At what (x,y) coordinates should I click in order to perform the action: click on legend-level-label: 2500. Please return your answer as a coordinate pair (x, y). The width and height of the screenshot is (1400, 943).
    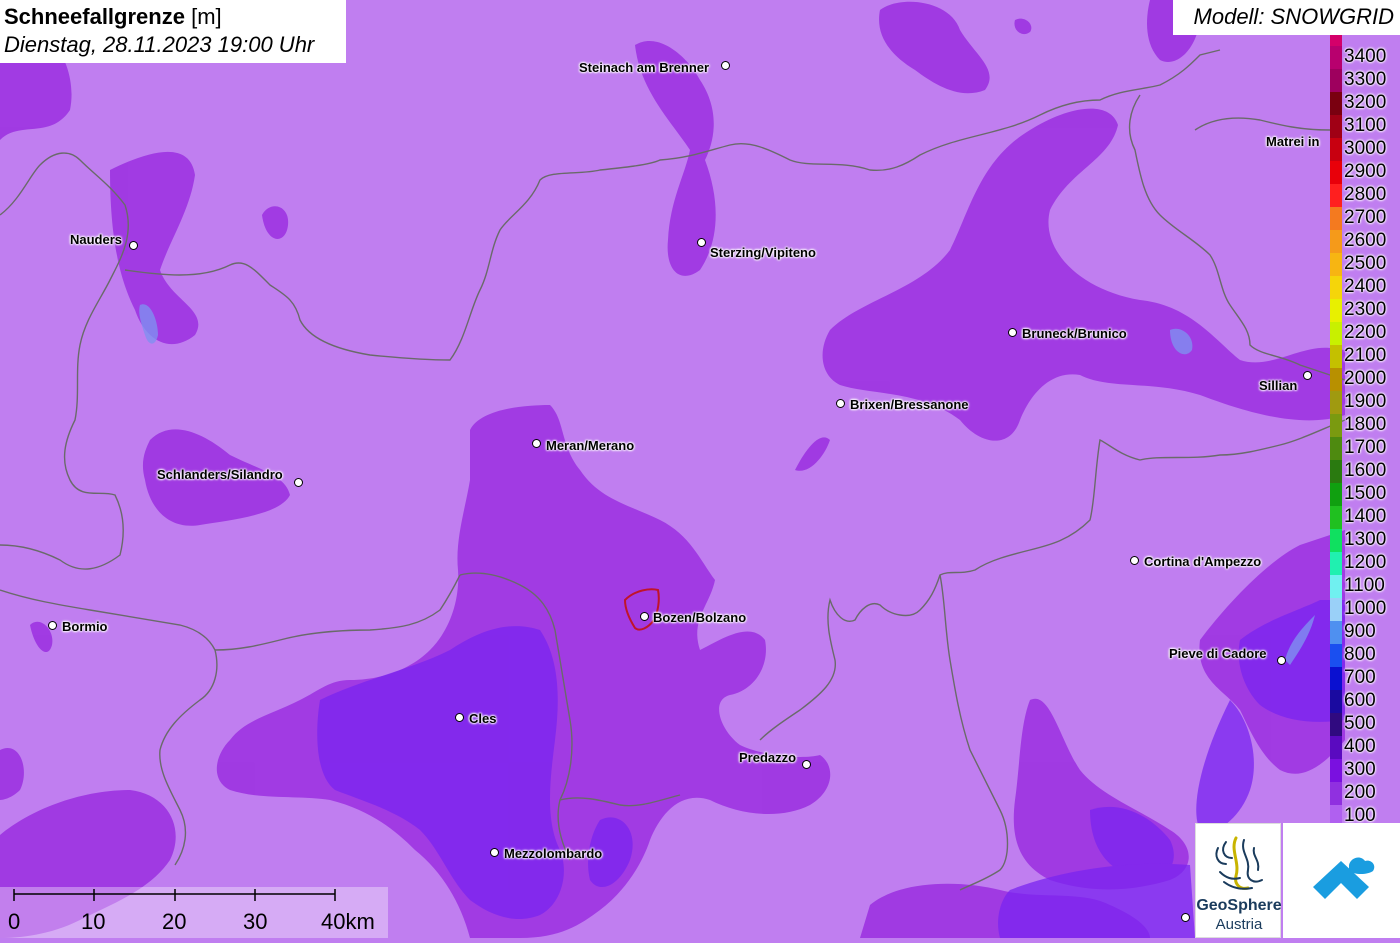
    Looking at the image, I should click on (1365, 263).